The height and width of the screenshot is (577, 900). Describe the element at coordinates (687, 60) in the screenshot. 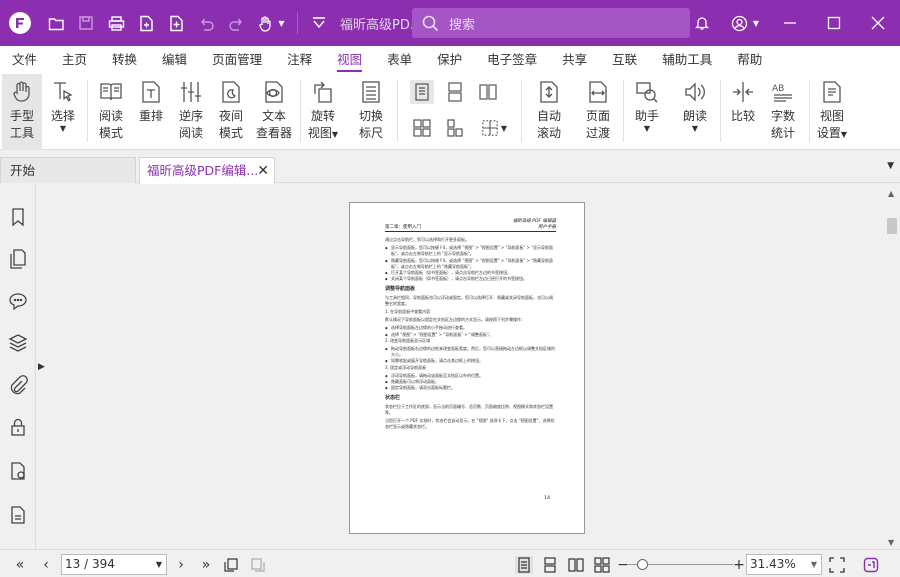

I see `menu-accessibility: 辅助工具` at that location.